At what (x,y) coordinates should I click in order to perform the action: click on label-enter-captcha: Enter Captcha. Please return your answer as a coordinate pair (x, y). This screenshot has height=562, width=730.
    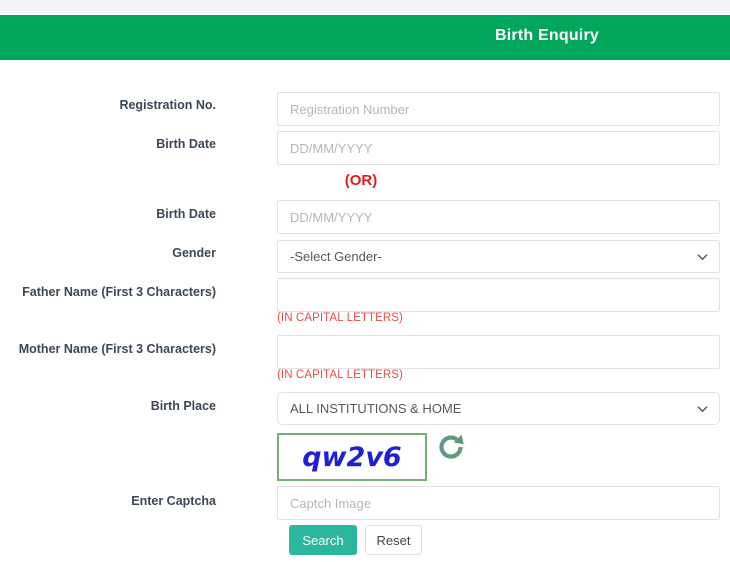
    Looking at the image, I should click on (173, 501).